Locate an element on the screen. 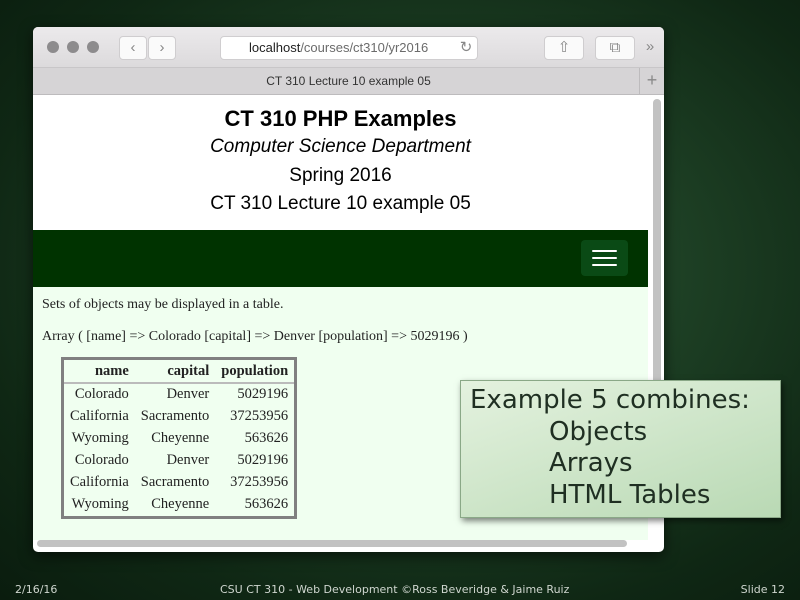  department: Computer Science Department is located at coordinates (340, 146).